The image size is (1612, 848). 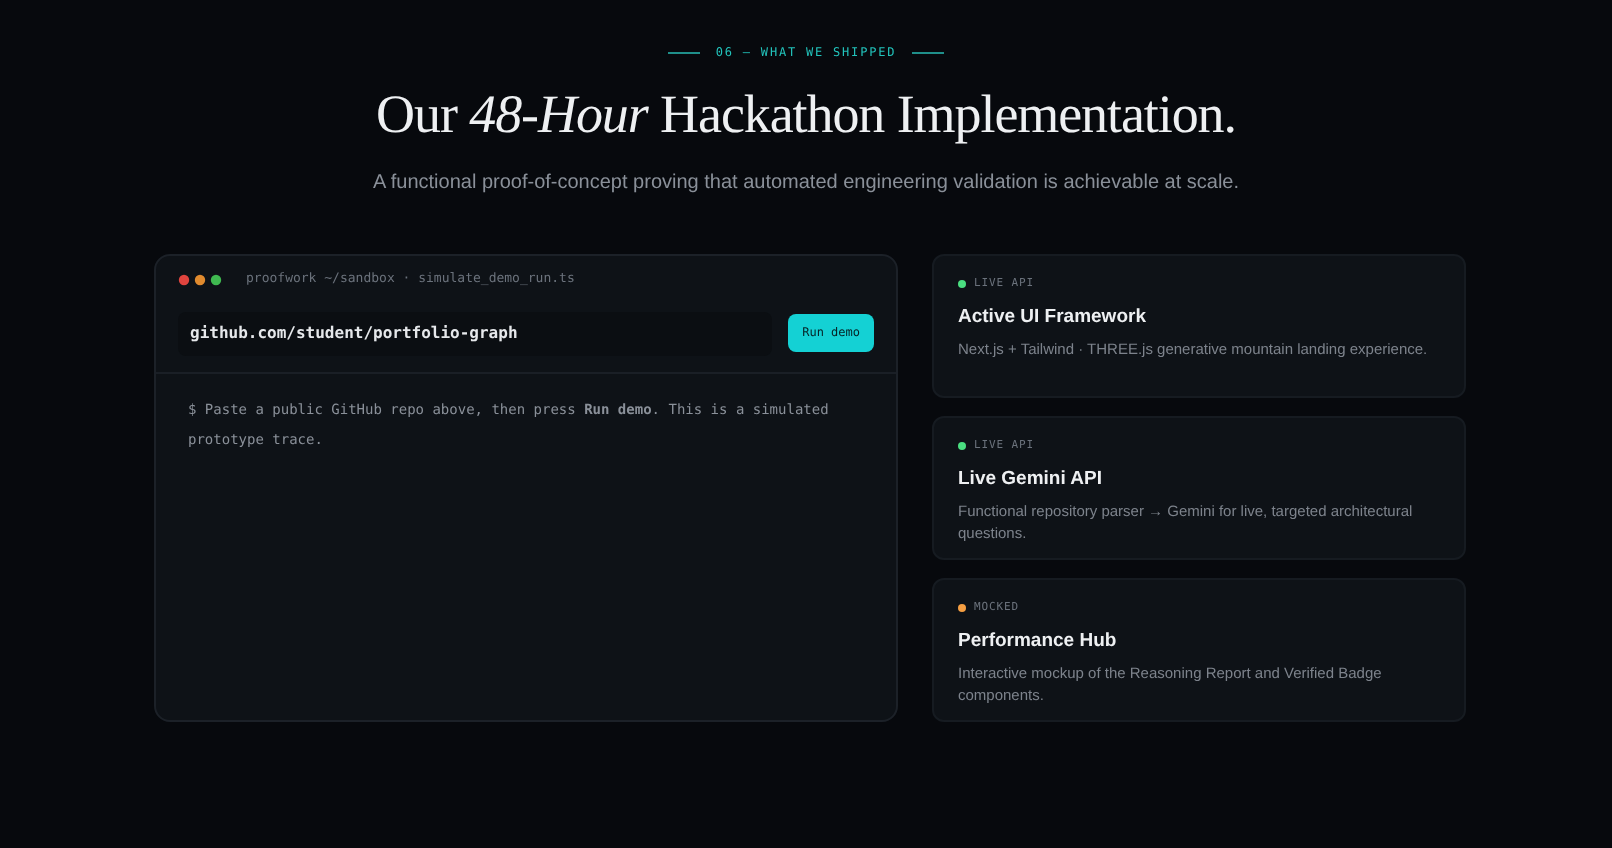 I want to click on card-title: Live Gemini API, so click(x=1031, y=479).